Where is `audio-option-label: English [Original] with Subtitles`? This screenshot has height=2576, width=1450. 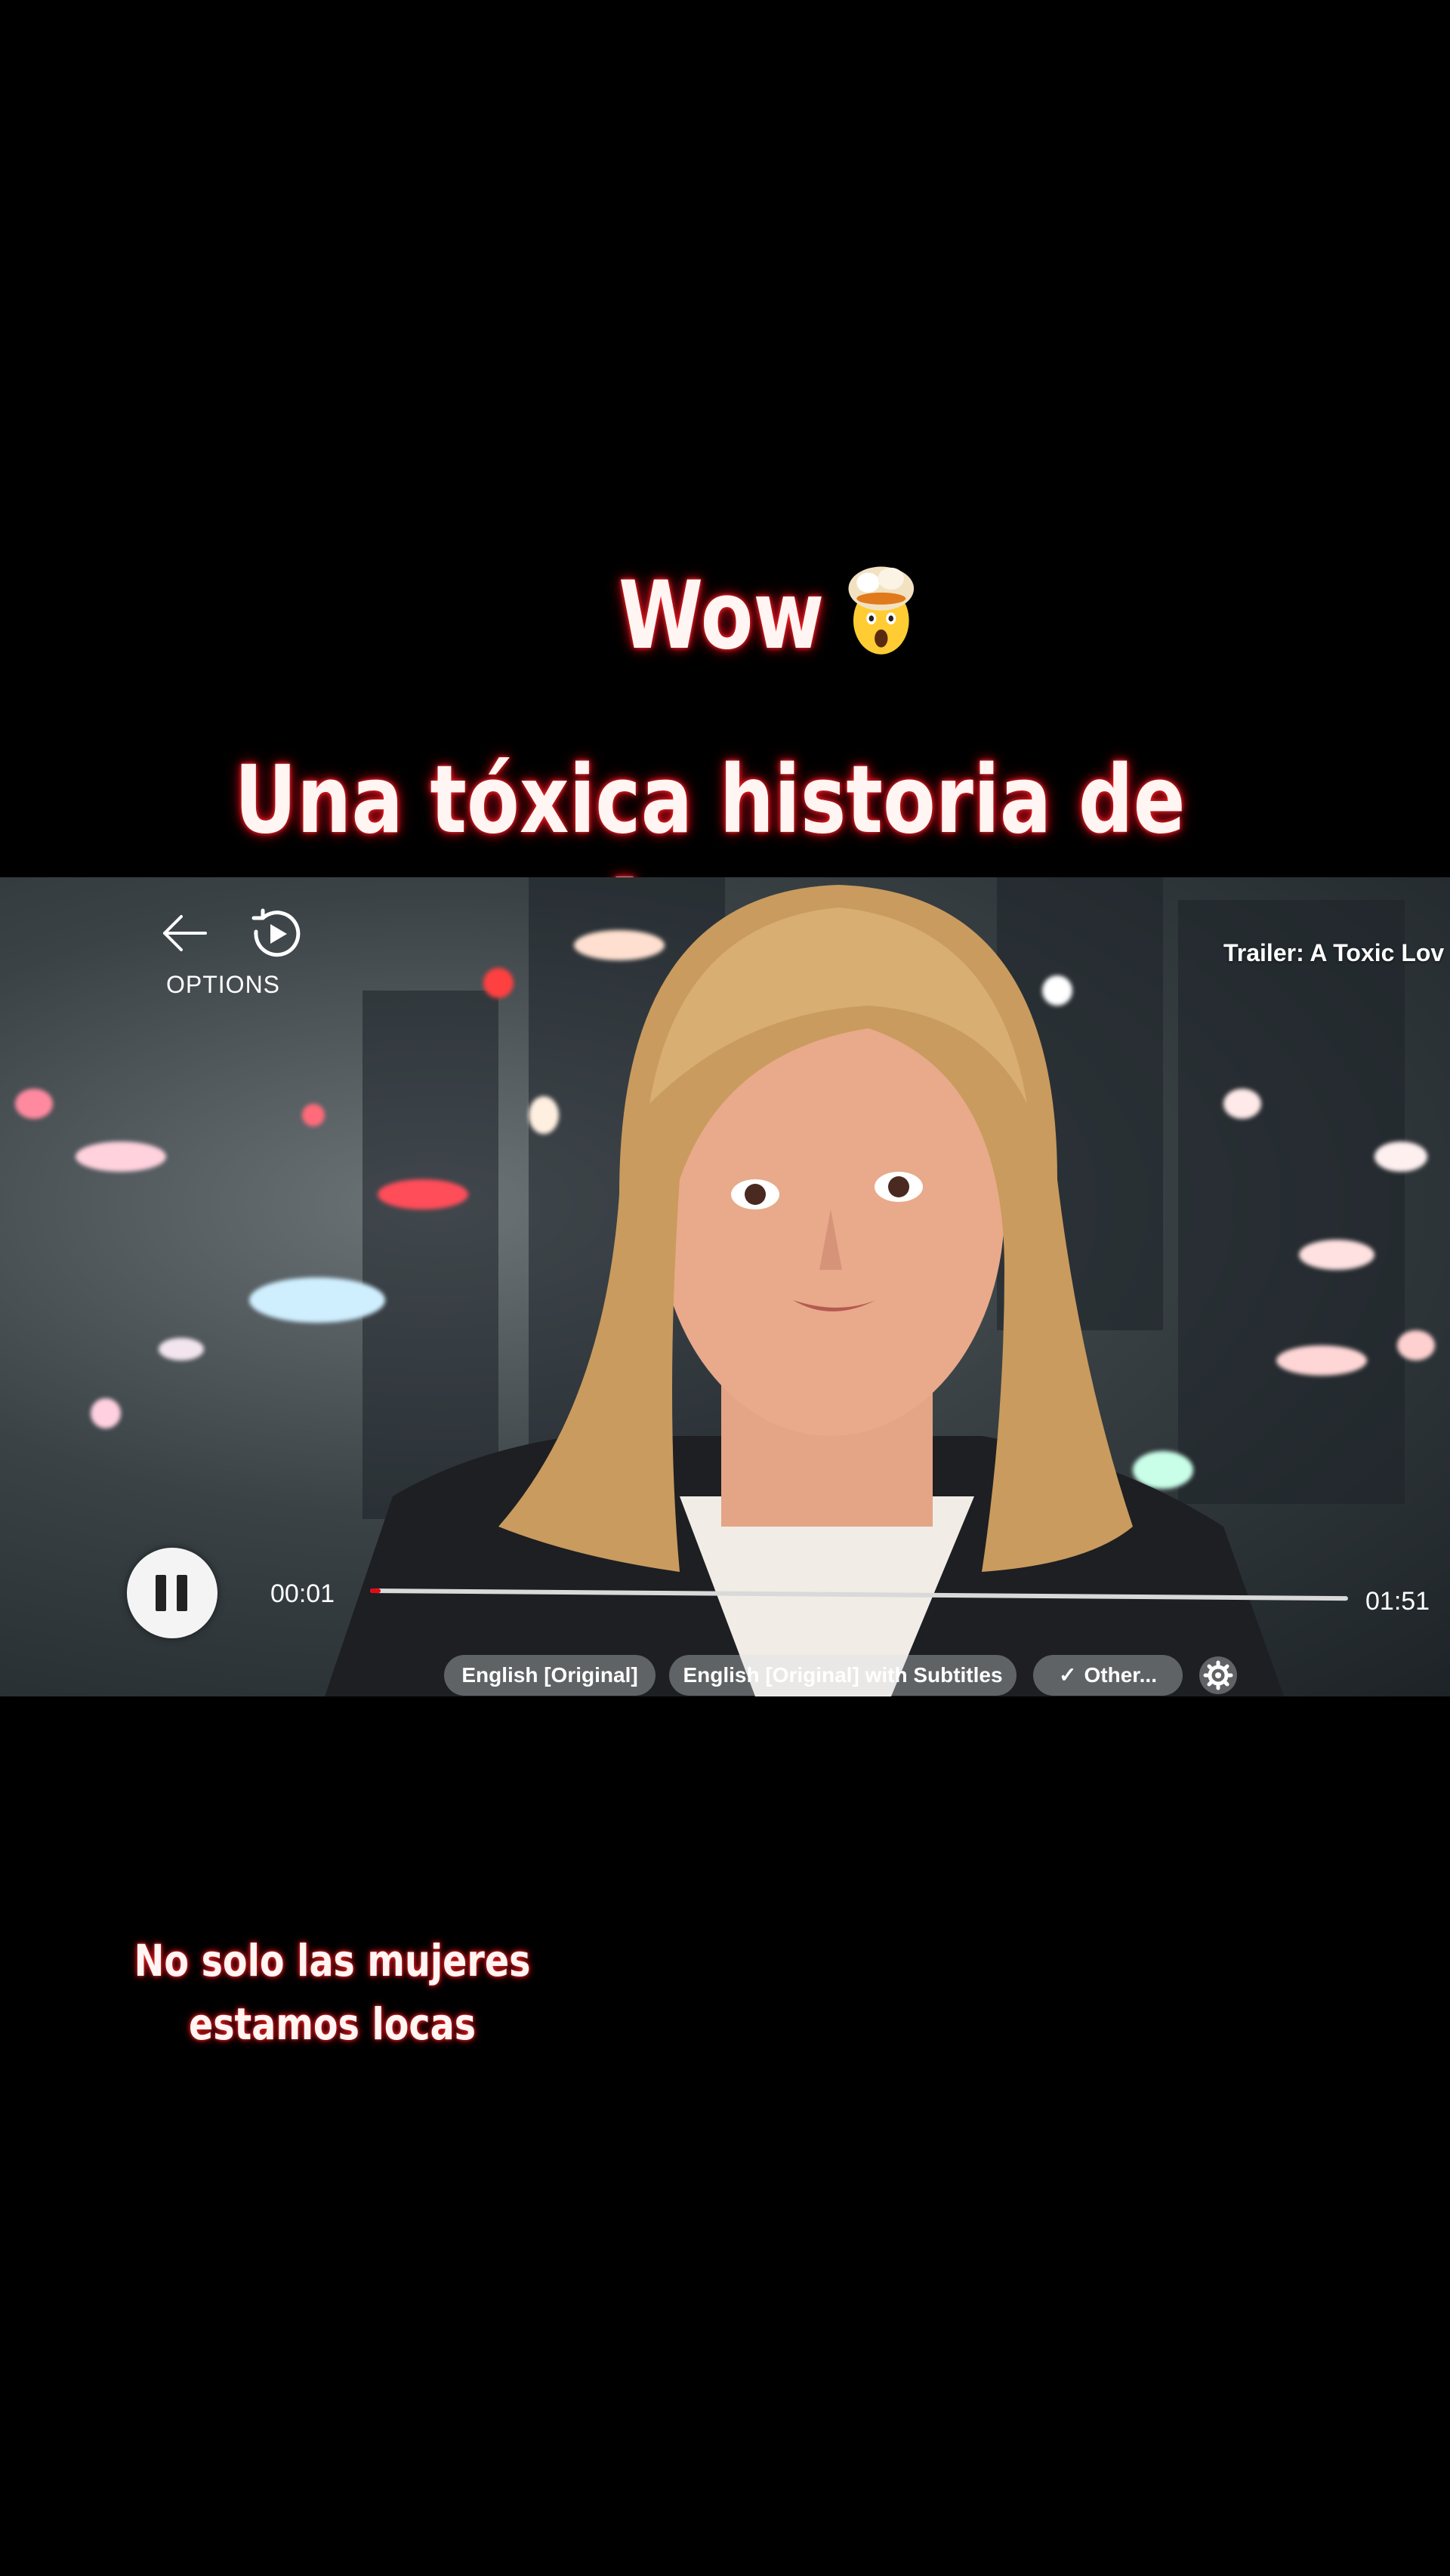 audio-option-label: English [Original] with Subtitles is located at coordinates (843, 1675).